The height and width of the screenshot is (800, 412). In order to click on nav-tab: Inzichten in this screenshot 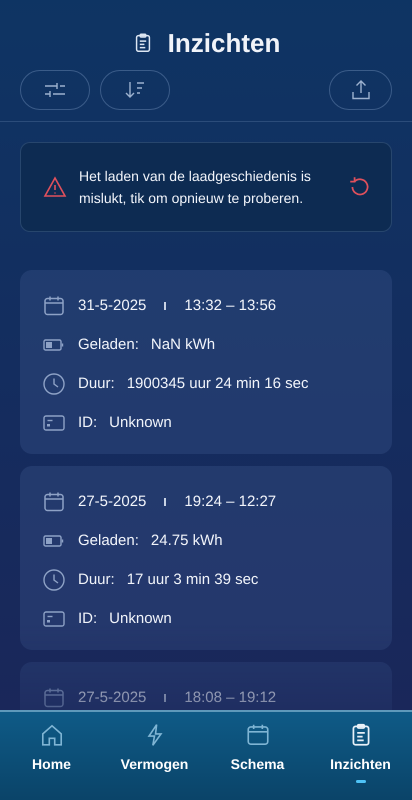, I will do `click(360, 756)`.